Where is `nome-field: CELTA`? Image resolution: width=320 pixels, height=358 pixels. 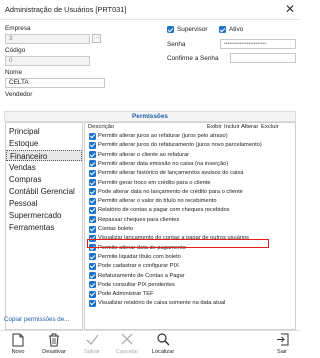
nome-field: CELTA is located at coordinates (55, 83).